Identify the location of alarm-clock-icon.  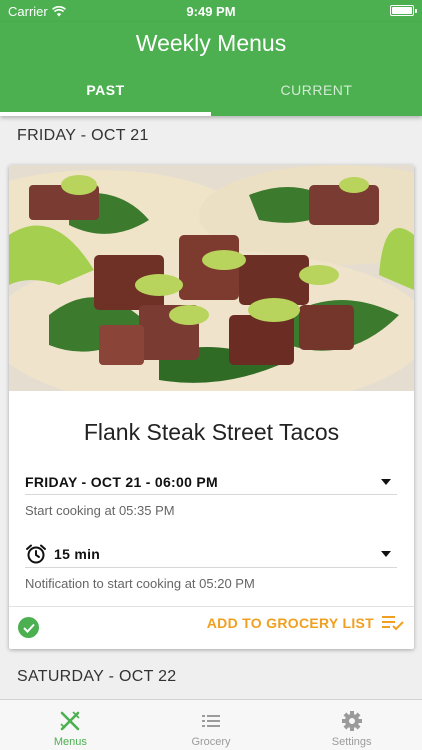
(36, 553).